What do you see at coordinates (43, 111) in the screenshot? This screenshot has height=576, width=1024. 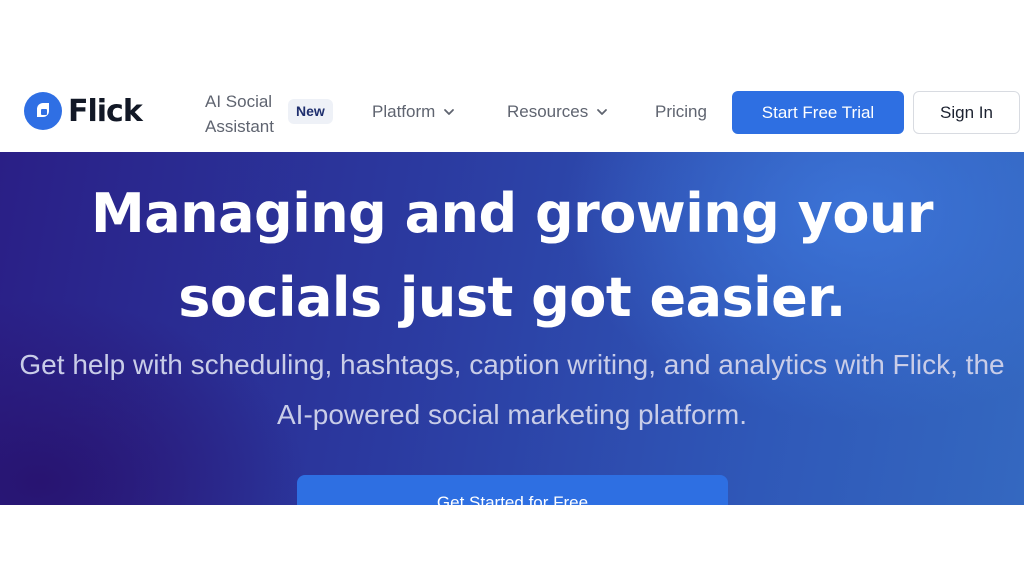 I see `flick-logo-icon` at bounding box center [43, 111].